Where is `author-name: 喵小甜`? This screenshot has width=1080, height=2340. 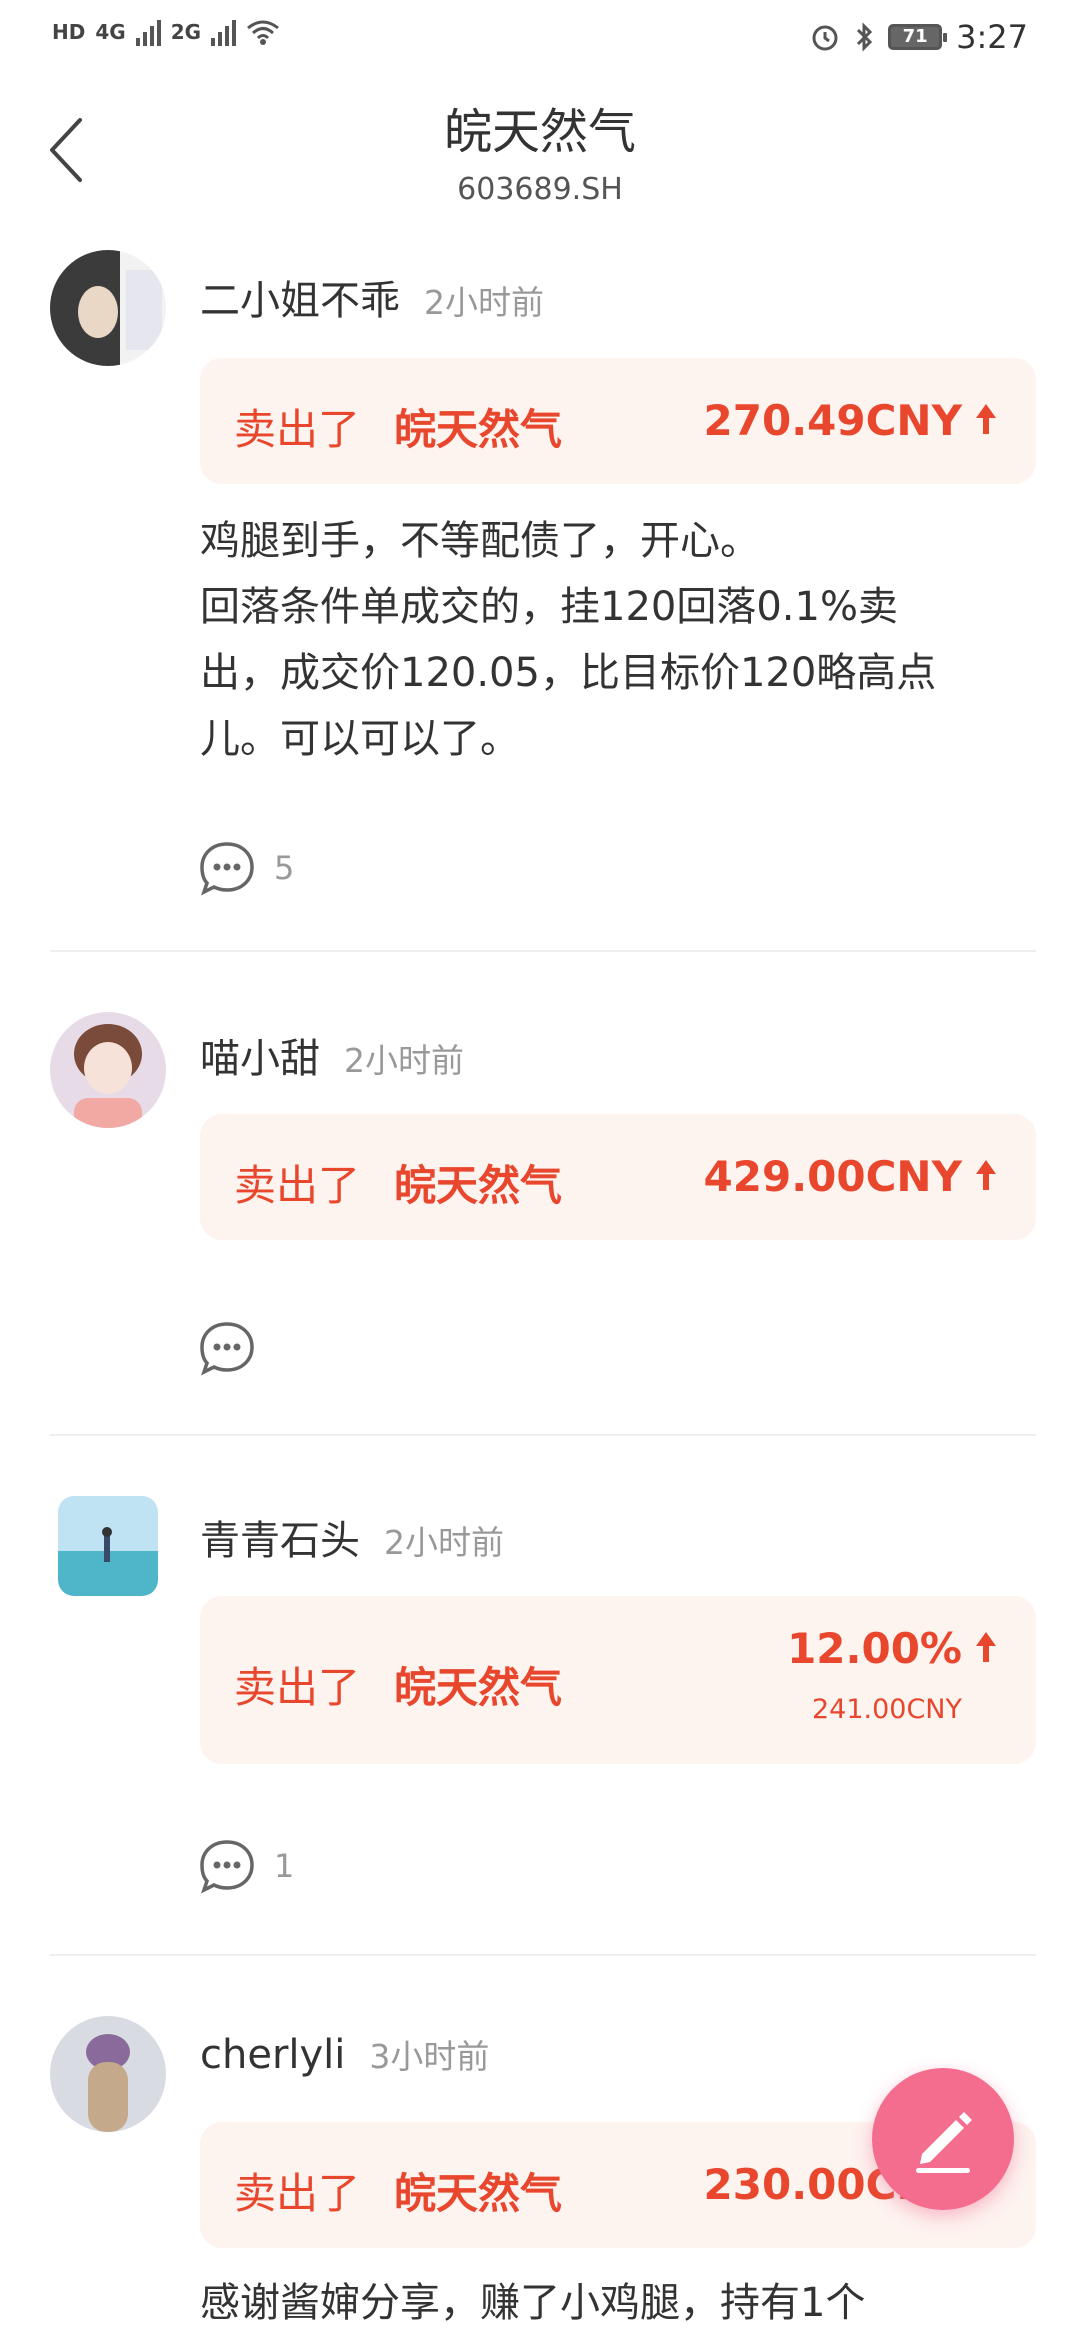
author-name: 喵小甜 is located at coordinates (260, 1059).